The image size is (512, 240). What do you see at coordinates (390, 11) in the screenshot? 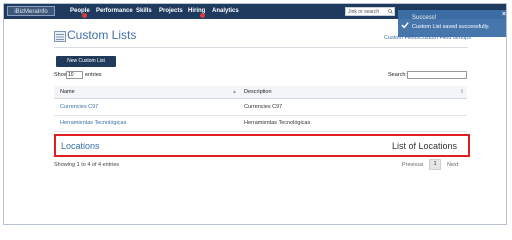
I see `search-icon` at bounding box center [390, 11].